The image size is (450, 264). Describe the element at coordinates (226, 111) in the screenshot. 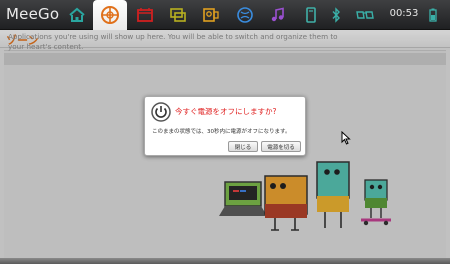

I see `dialog-title: 今すぐ電源をオフにしますか?` at that location.